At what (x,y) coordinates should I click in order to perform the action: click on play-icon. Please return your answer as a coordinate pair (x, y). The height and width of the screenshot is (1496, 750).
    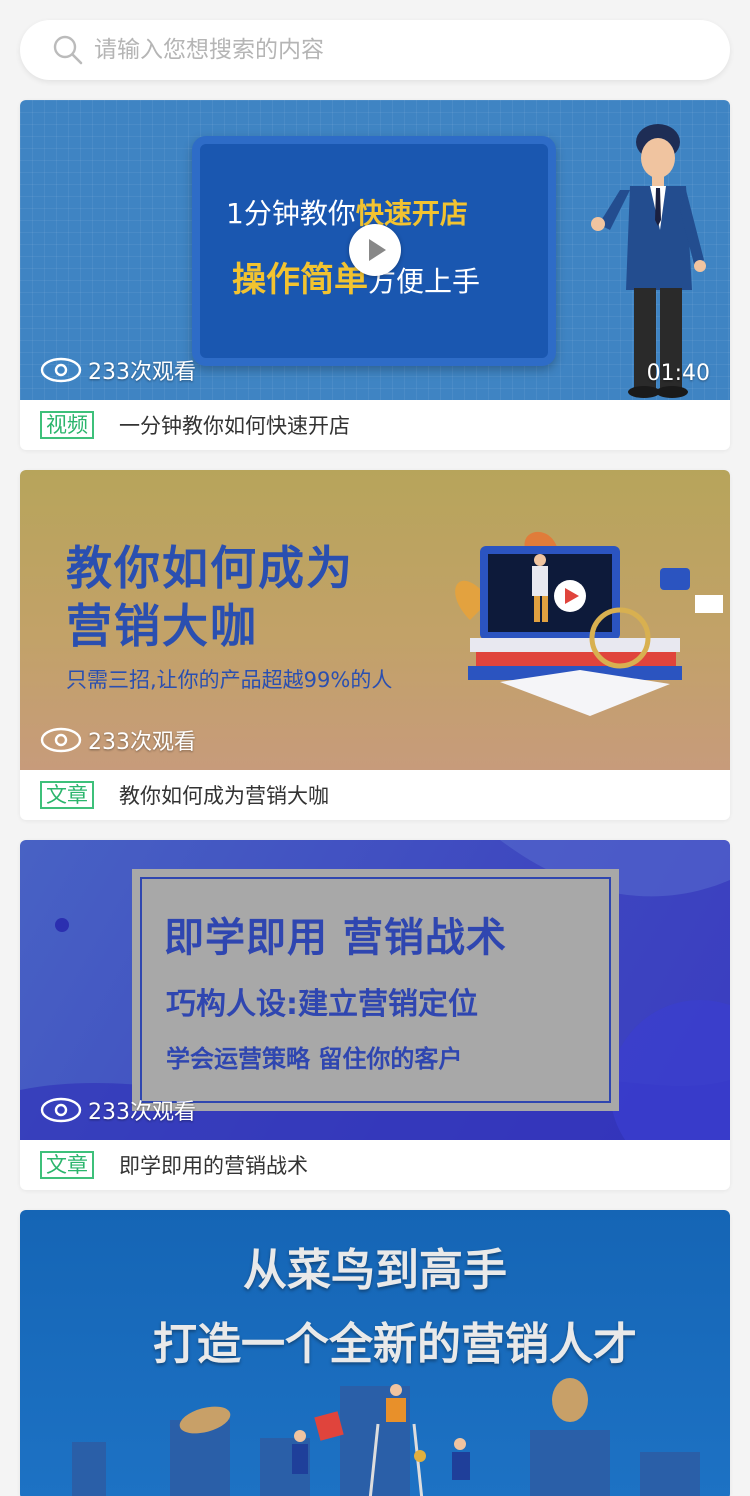
    Looking at the image, I should click on (375, 250).